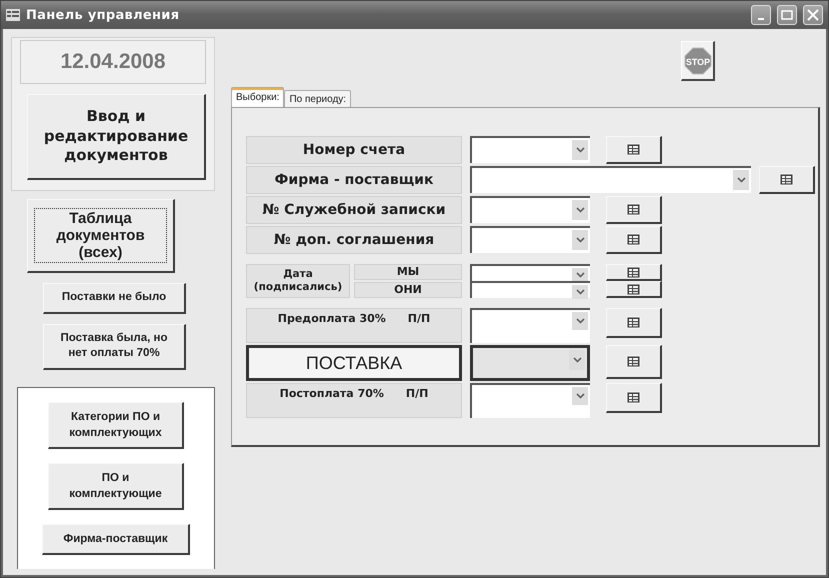  I want to click on close-button, so click(813, 15).